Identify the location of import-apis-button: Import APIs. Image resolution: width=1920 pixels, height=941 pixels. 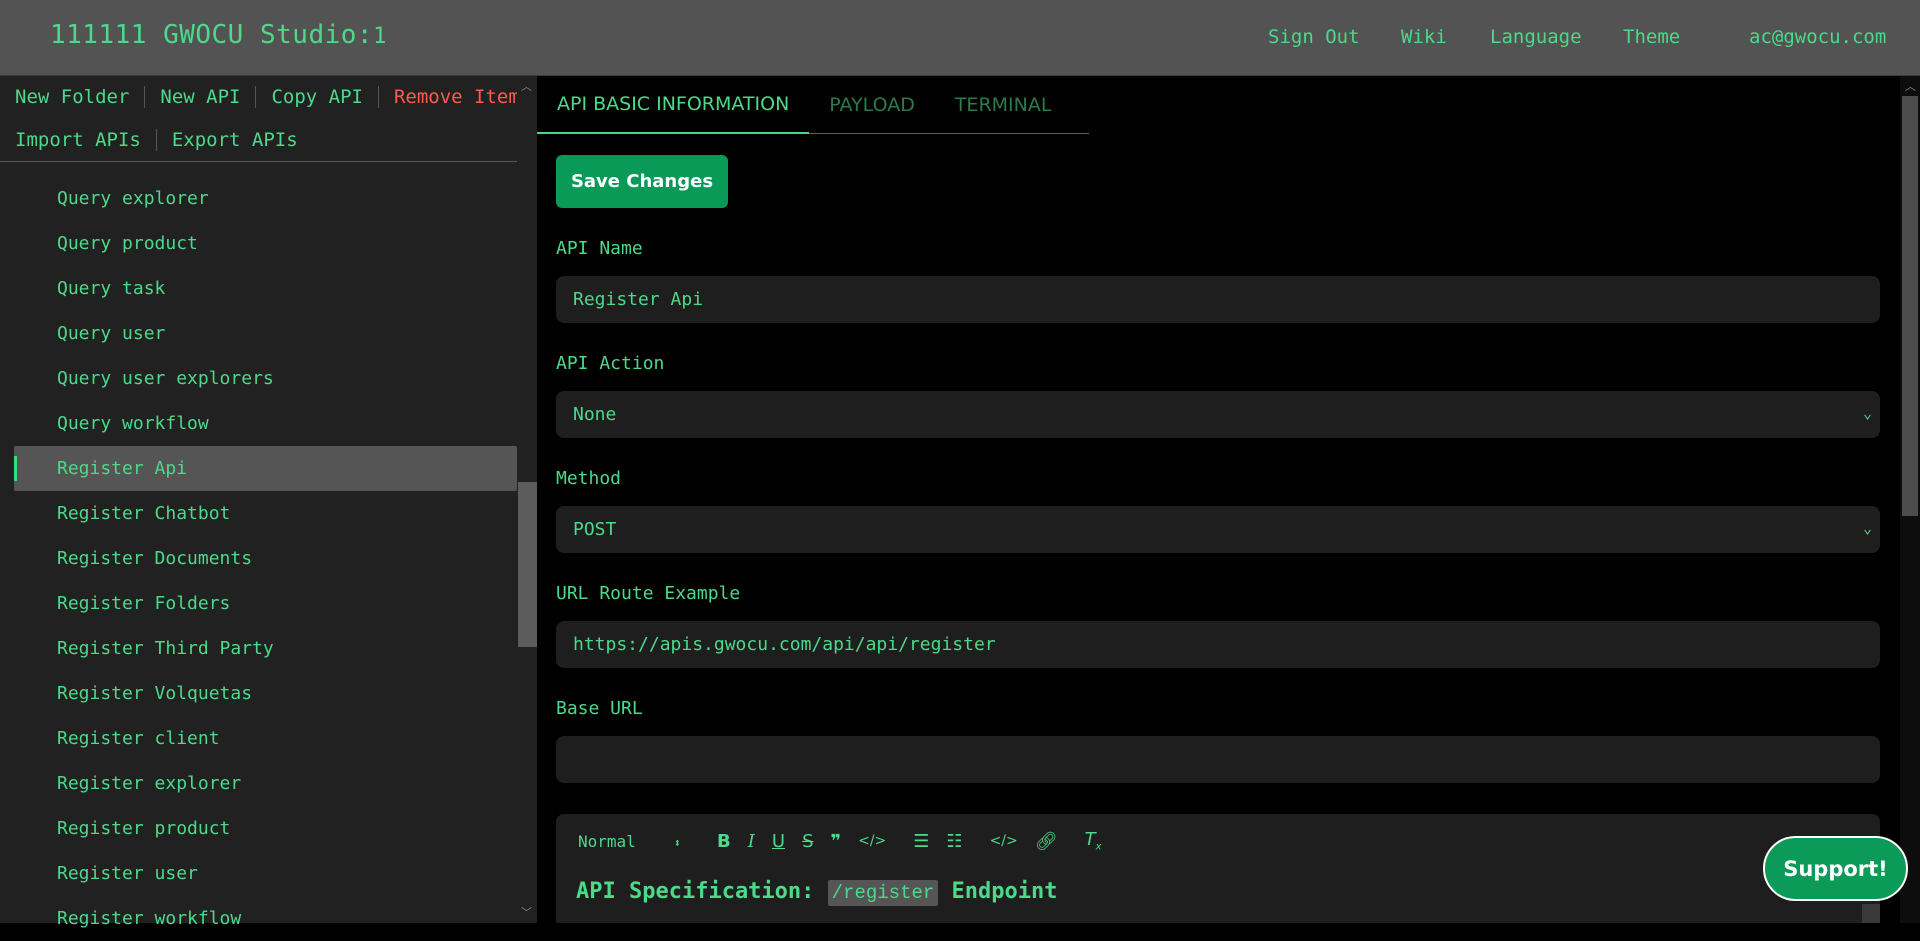
(78, 140).